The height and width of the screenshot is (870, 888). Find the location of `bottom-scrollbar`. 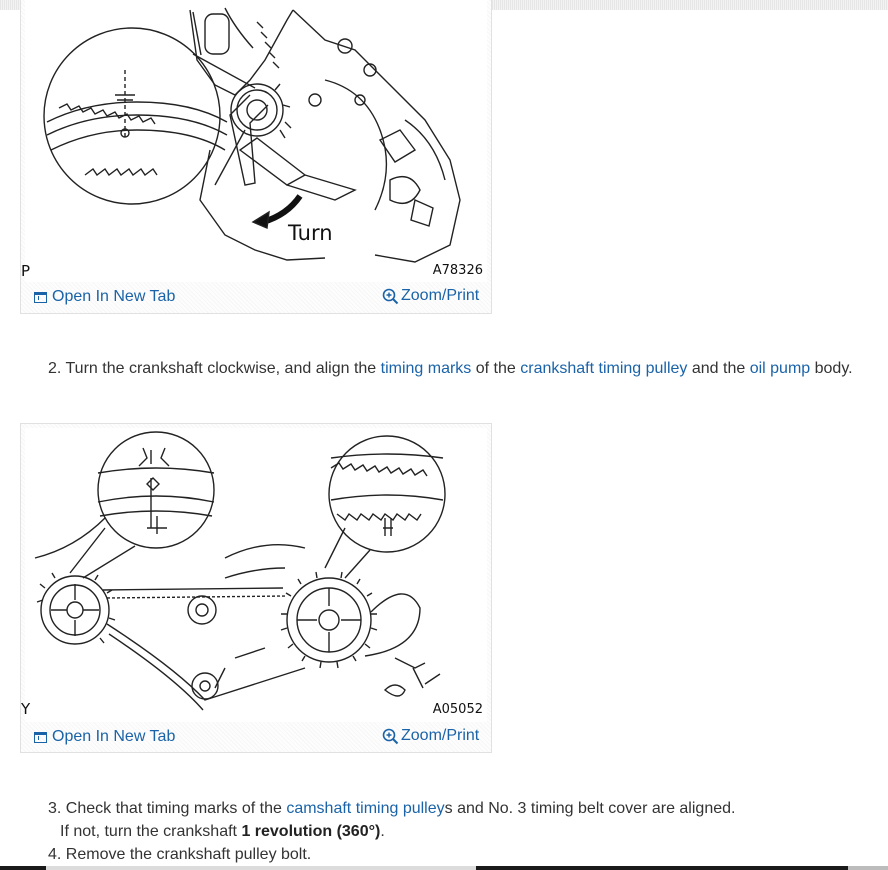

bottom-scrollbar is located at coordinates (444, 868).